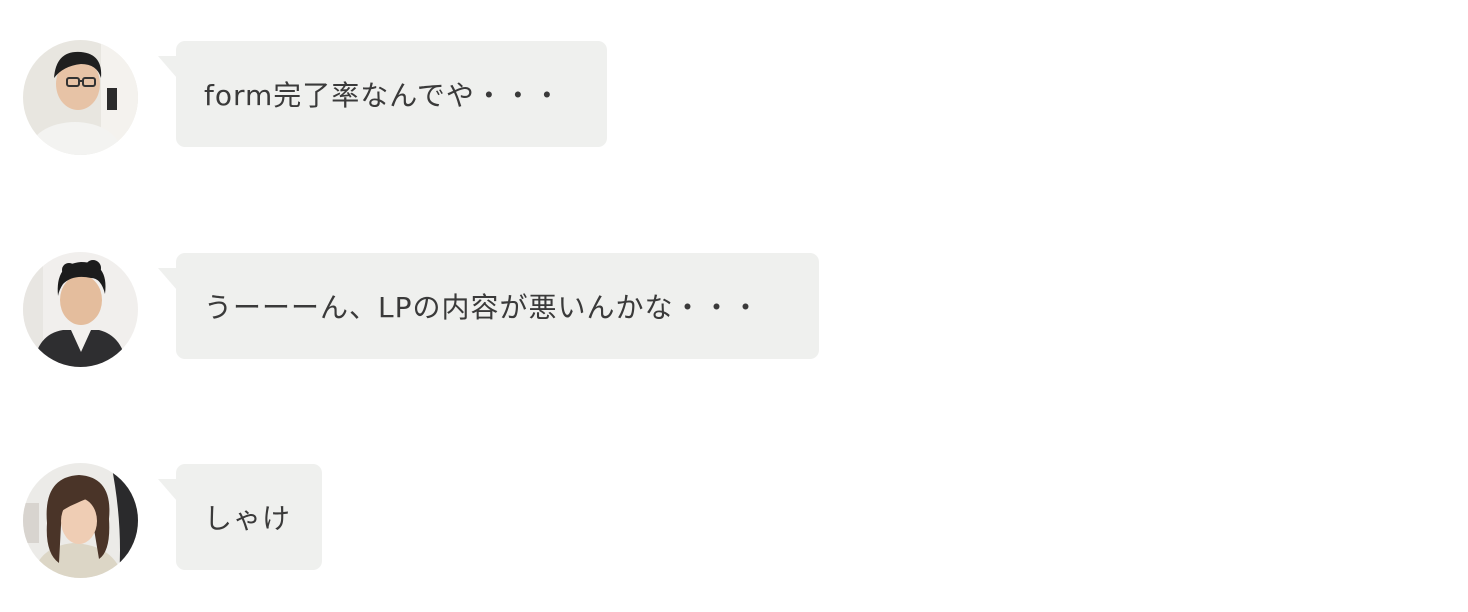  I want to click on person-short-hair-avatar, so click(80, 309).